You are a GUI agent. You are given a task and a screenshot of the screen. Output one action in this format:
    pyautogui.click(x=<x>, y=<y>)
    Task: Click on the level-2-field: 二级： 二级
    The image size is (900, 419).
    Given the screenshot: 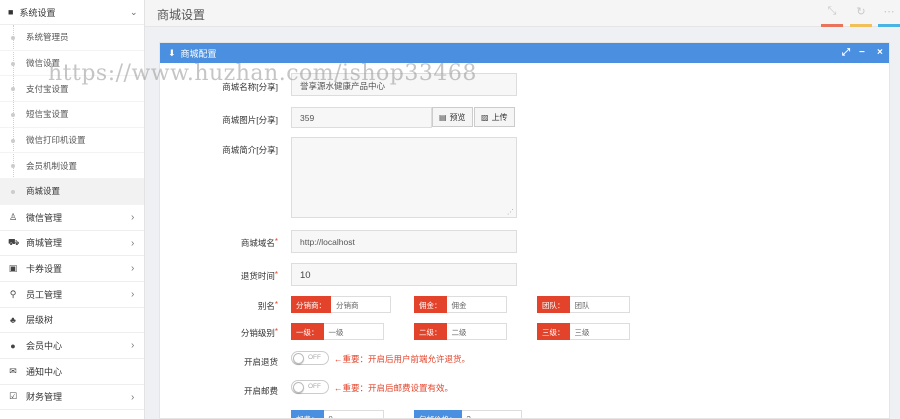 What is the action you would take?
    pyautogui.click(x=460, y=331)
    